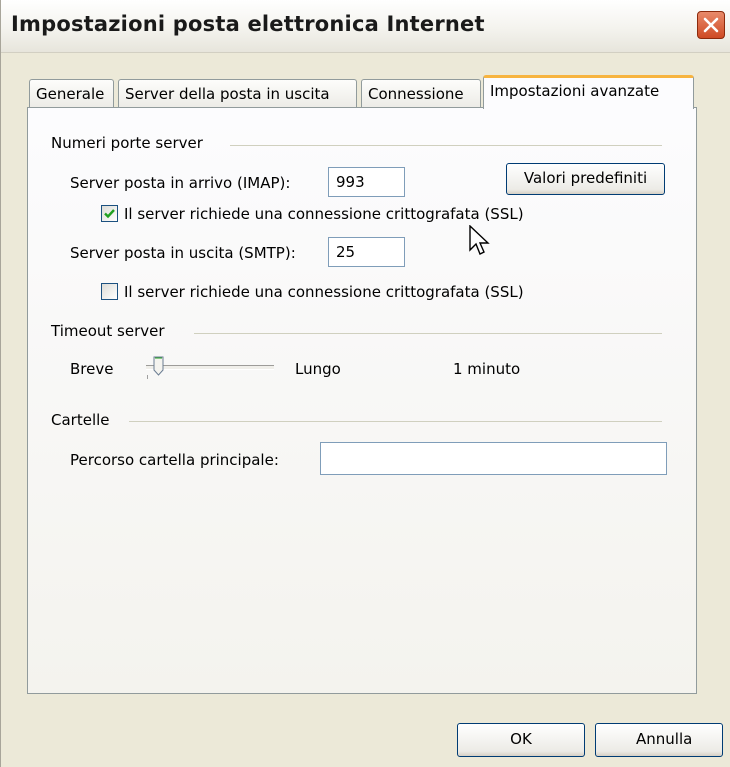  What do you see at coordinates (428, 333) in the screenshot?
I see `timeout-group-divider` at bounding box center [428, 333].